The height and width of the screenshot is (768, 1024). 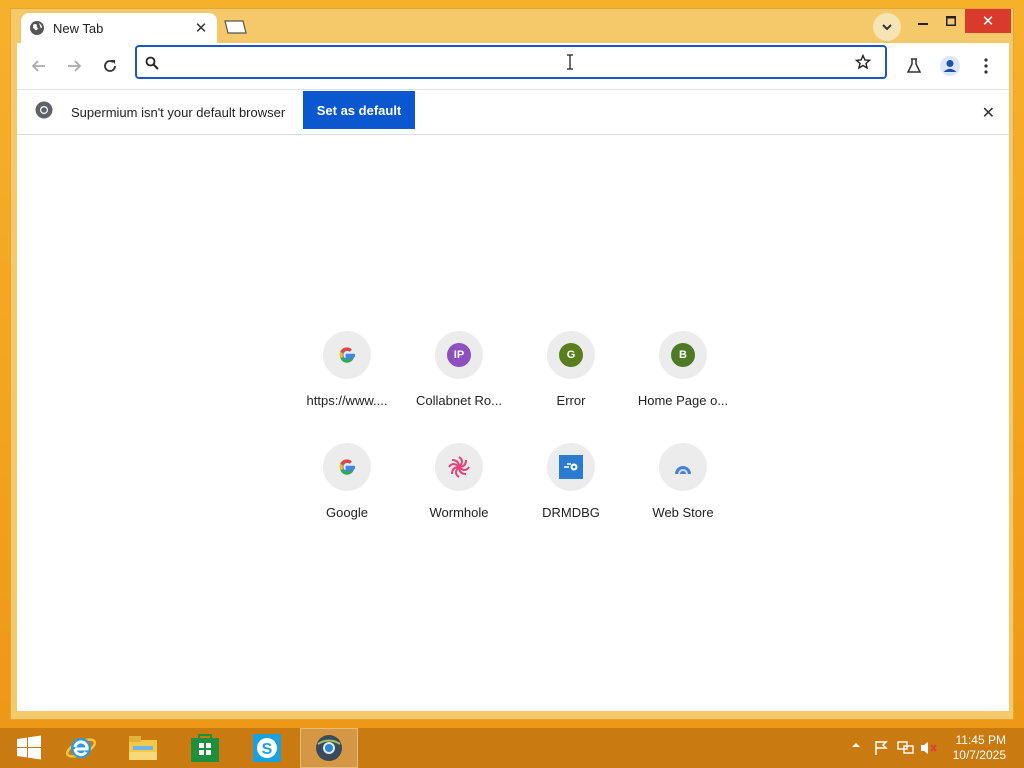 I want to click on flask-icon, so click(x=914, y=65).